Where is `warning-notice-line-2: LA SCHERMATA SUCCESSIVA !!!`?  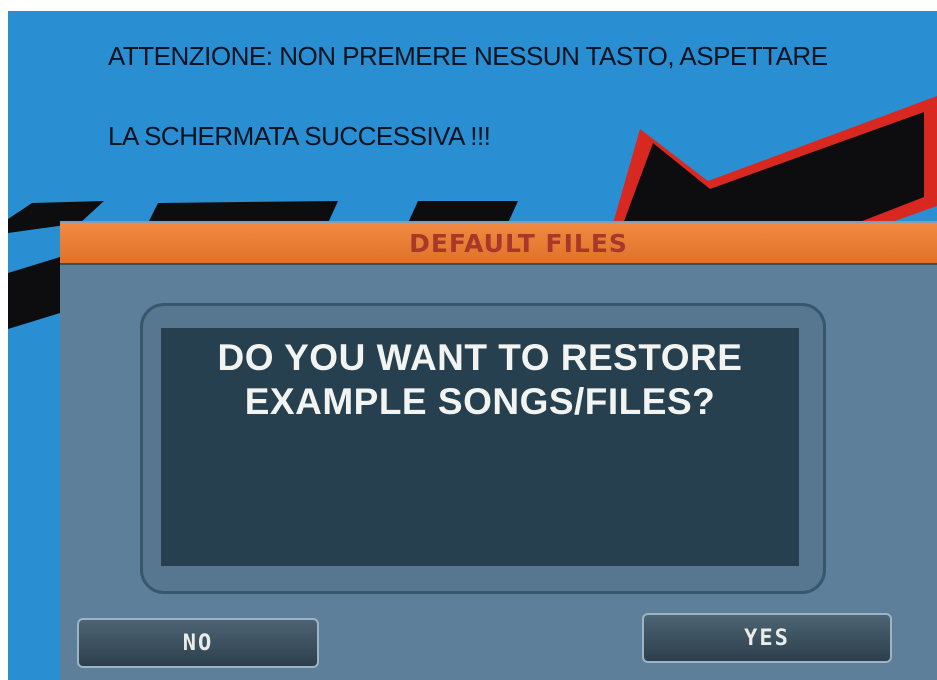
warning-notice-line-2: LA SCHERMATA SUCCESSIVA !!! is located at coordinates (299, 136).